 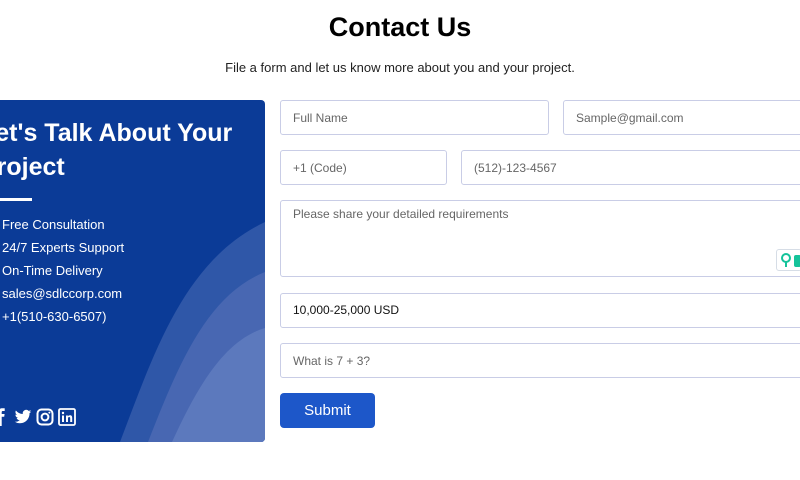 What do you see at coordinates (540, 238) in the screenshot?
I see `requirements-textarea` at bounding box center [540, 238].